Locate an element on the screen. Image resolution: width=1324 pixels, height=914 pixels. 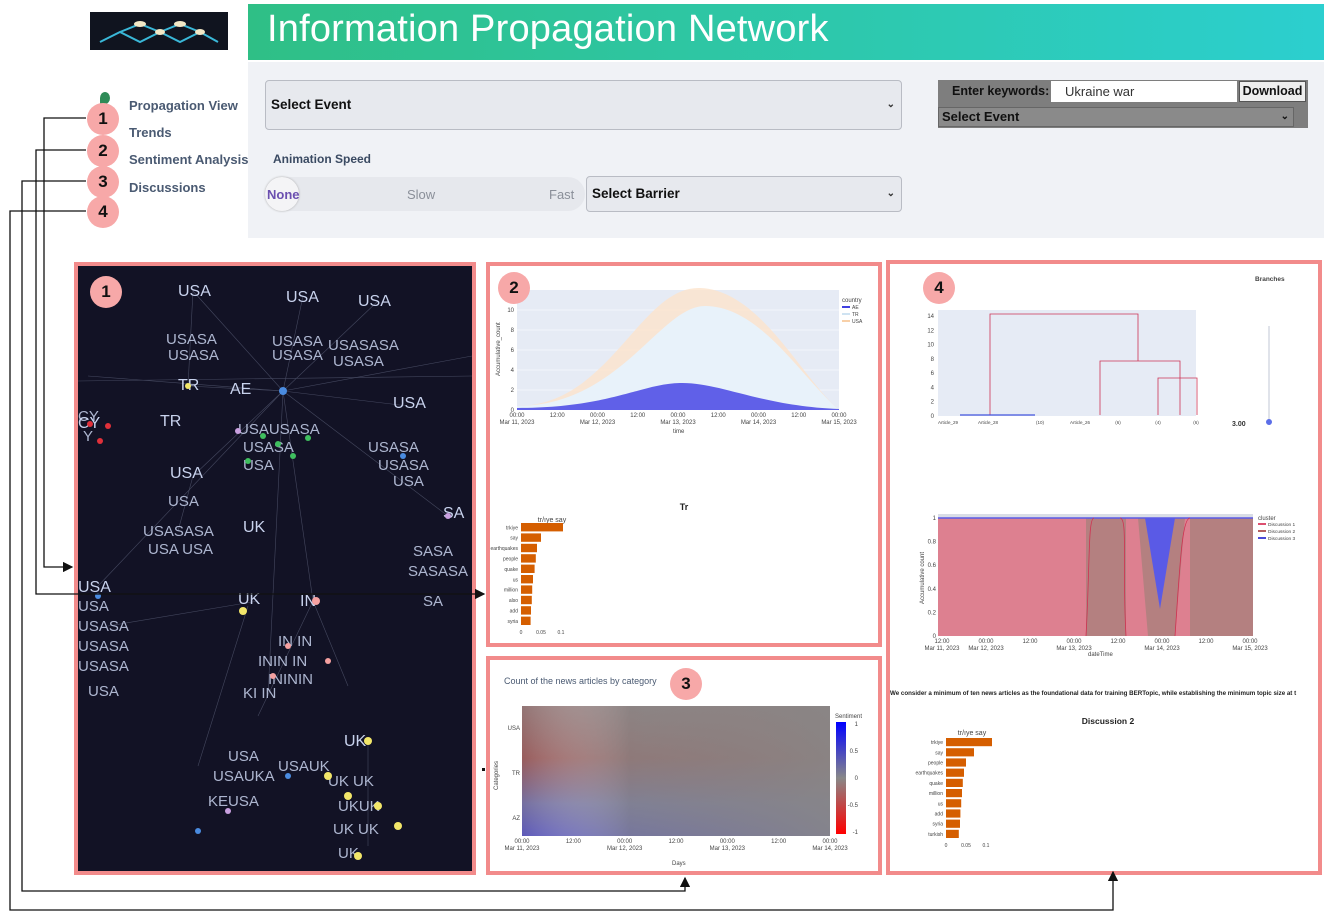
svg-text: ININ IN is located at coordinates (282, 661).